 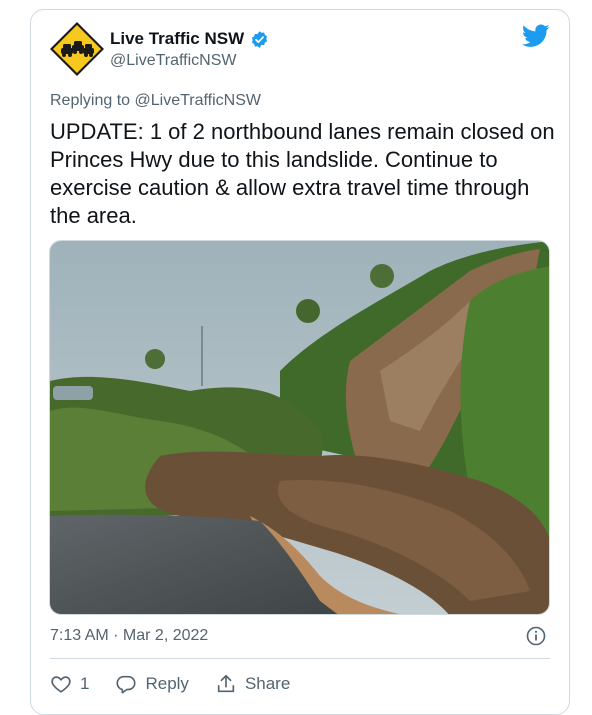 What do you see at coordinates (198, 100) in the screenshot?
I see `replying-to-handle: @LiveTrafficNSW` at bounding box center [198, 100].